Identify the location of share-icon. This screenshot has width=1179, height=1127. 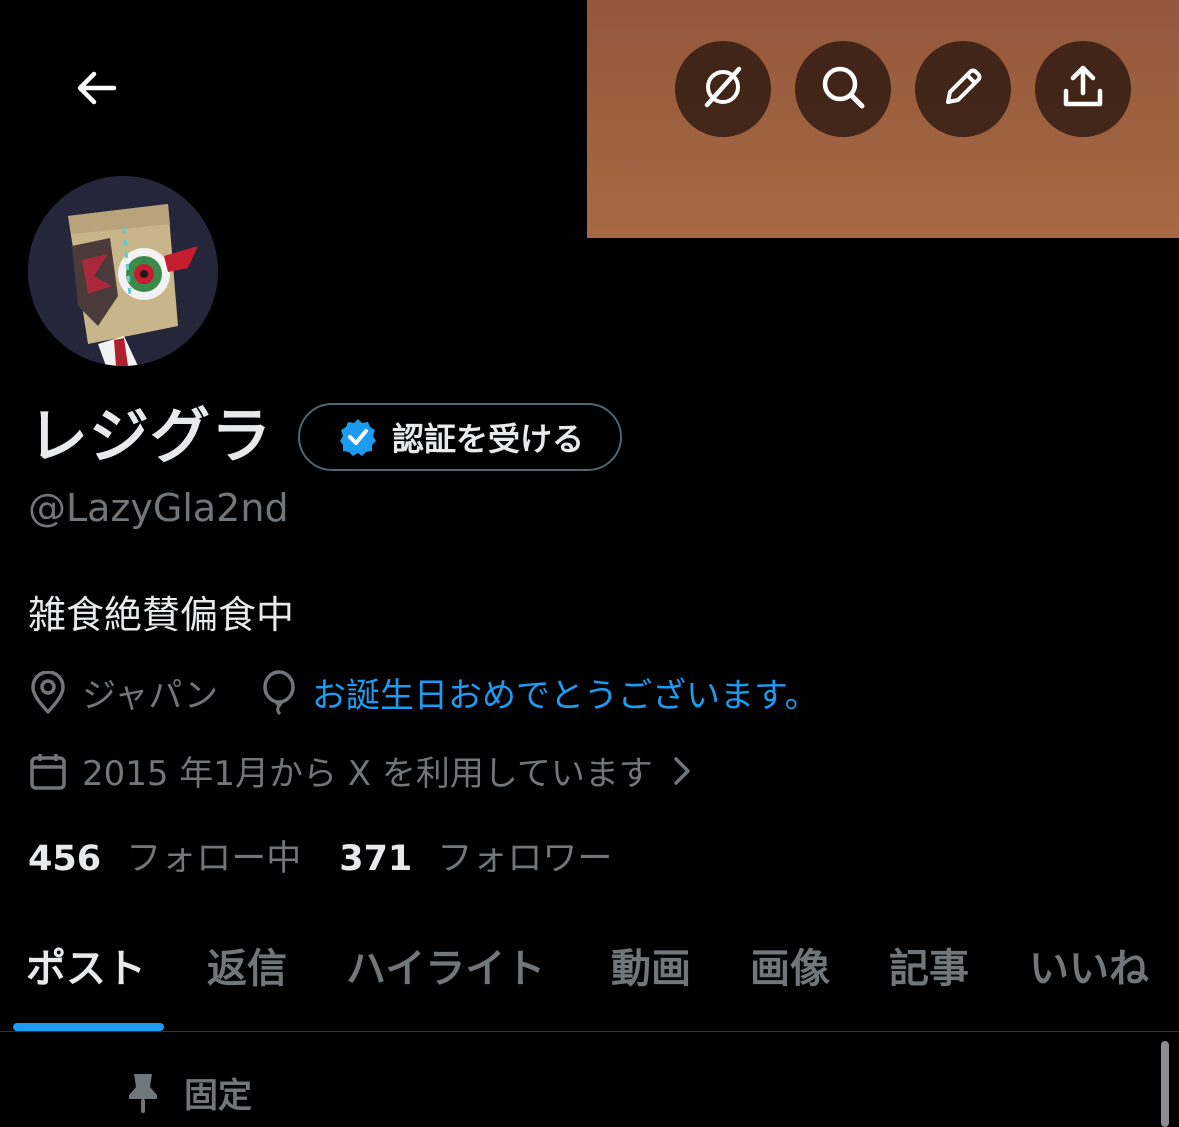
(1083, 89).